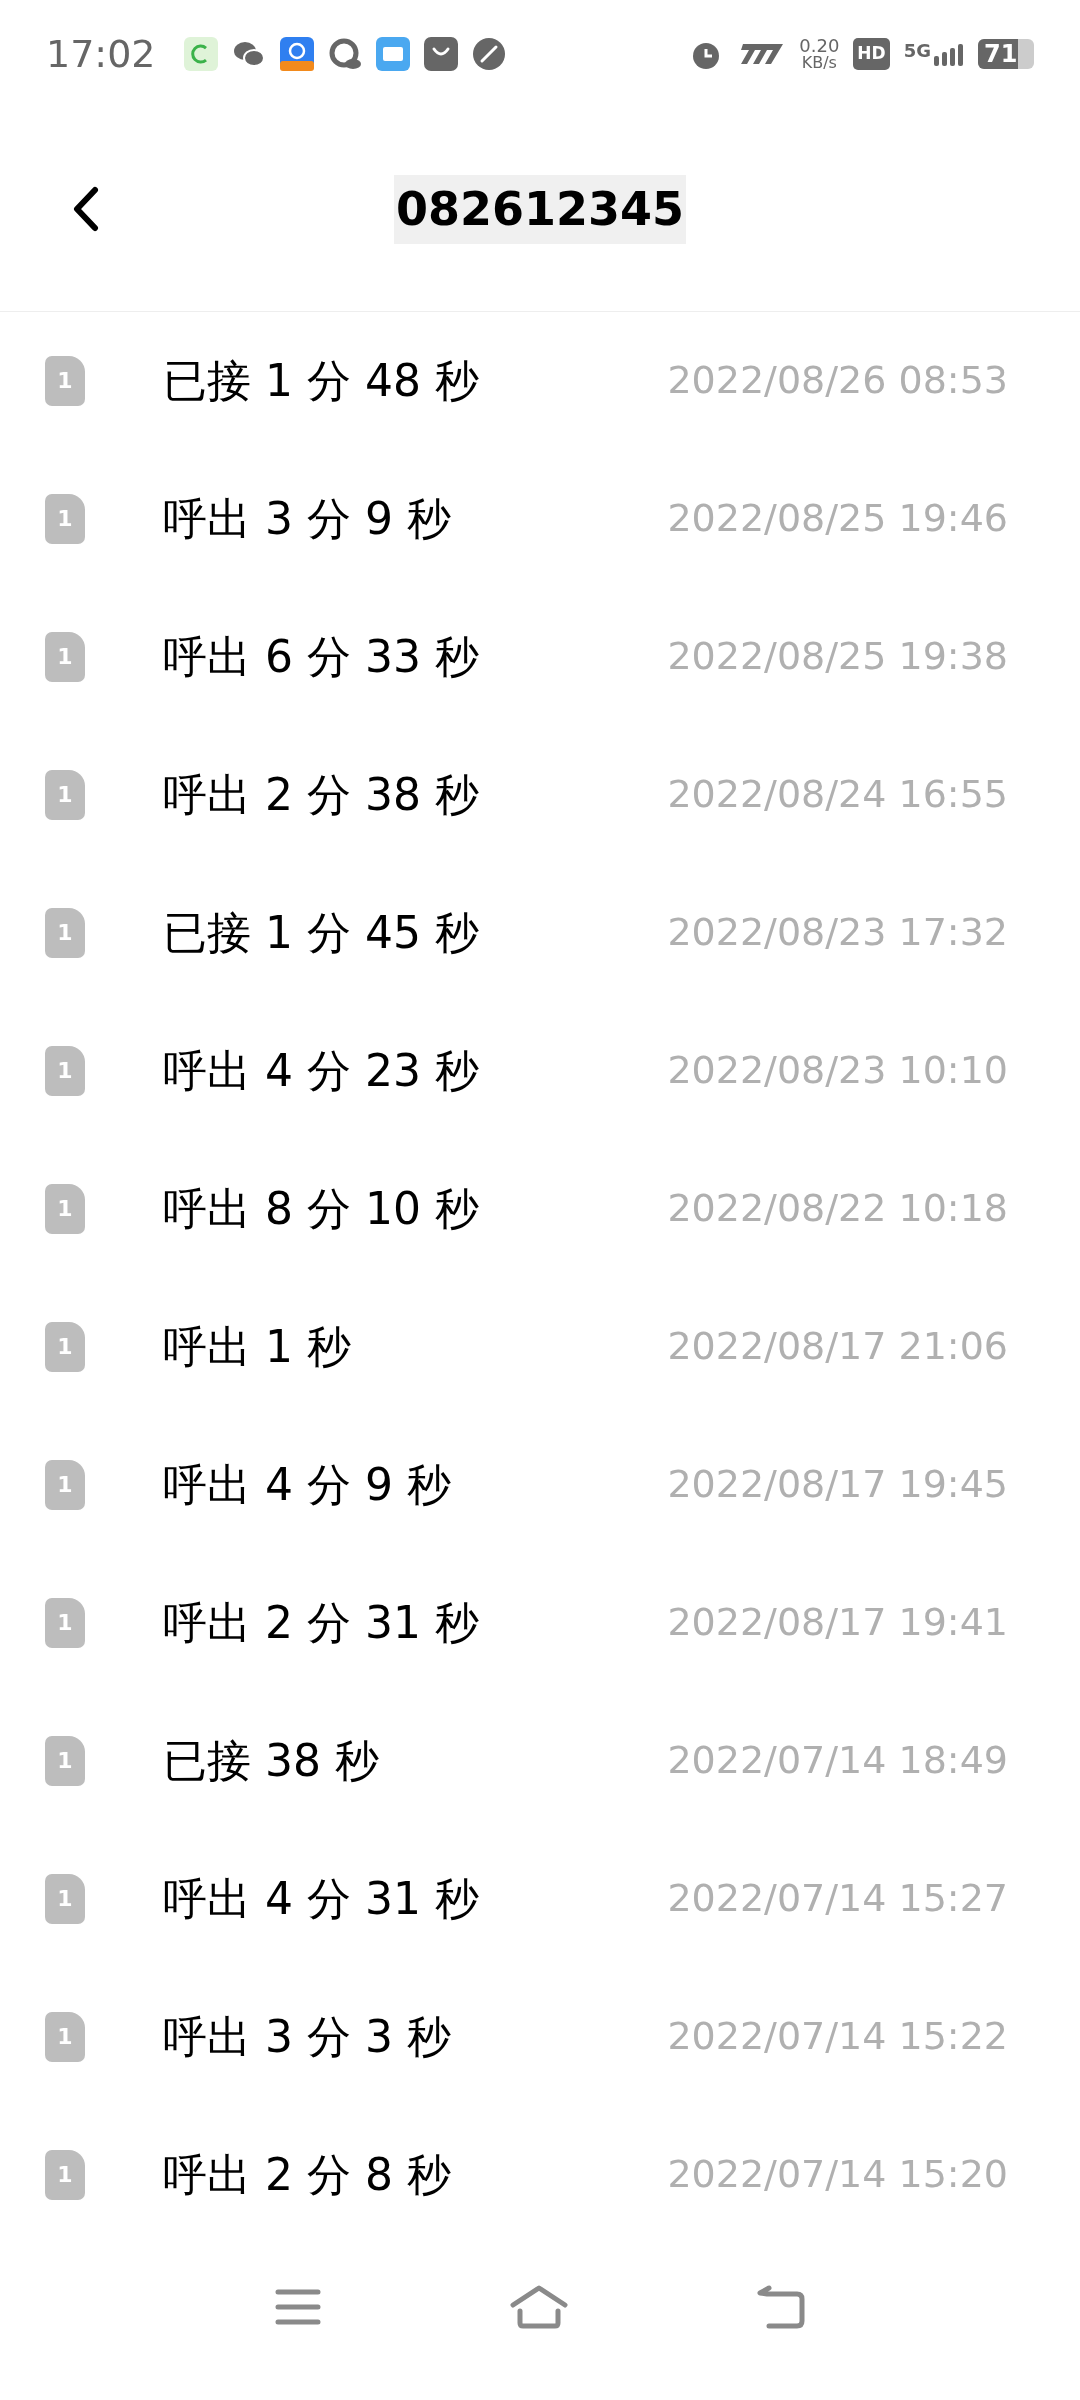 This screenshot has height=2400, width=1080. Describe the element at coordinates (819, 46) in the screenshot. I see `network-speed: 0.20` at that location.